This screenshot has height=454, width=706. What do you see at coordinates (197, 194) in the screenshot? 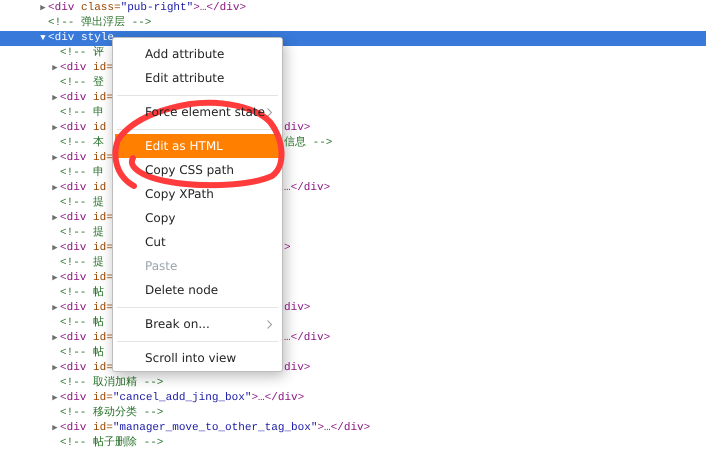
I see `menu-item: Copy XPath` at bounding box center [197, 194].